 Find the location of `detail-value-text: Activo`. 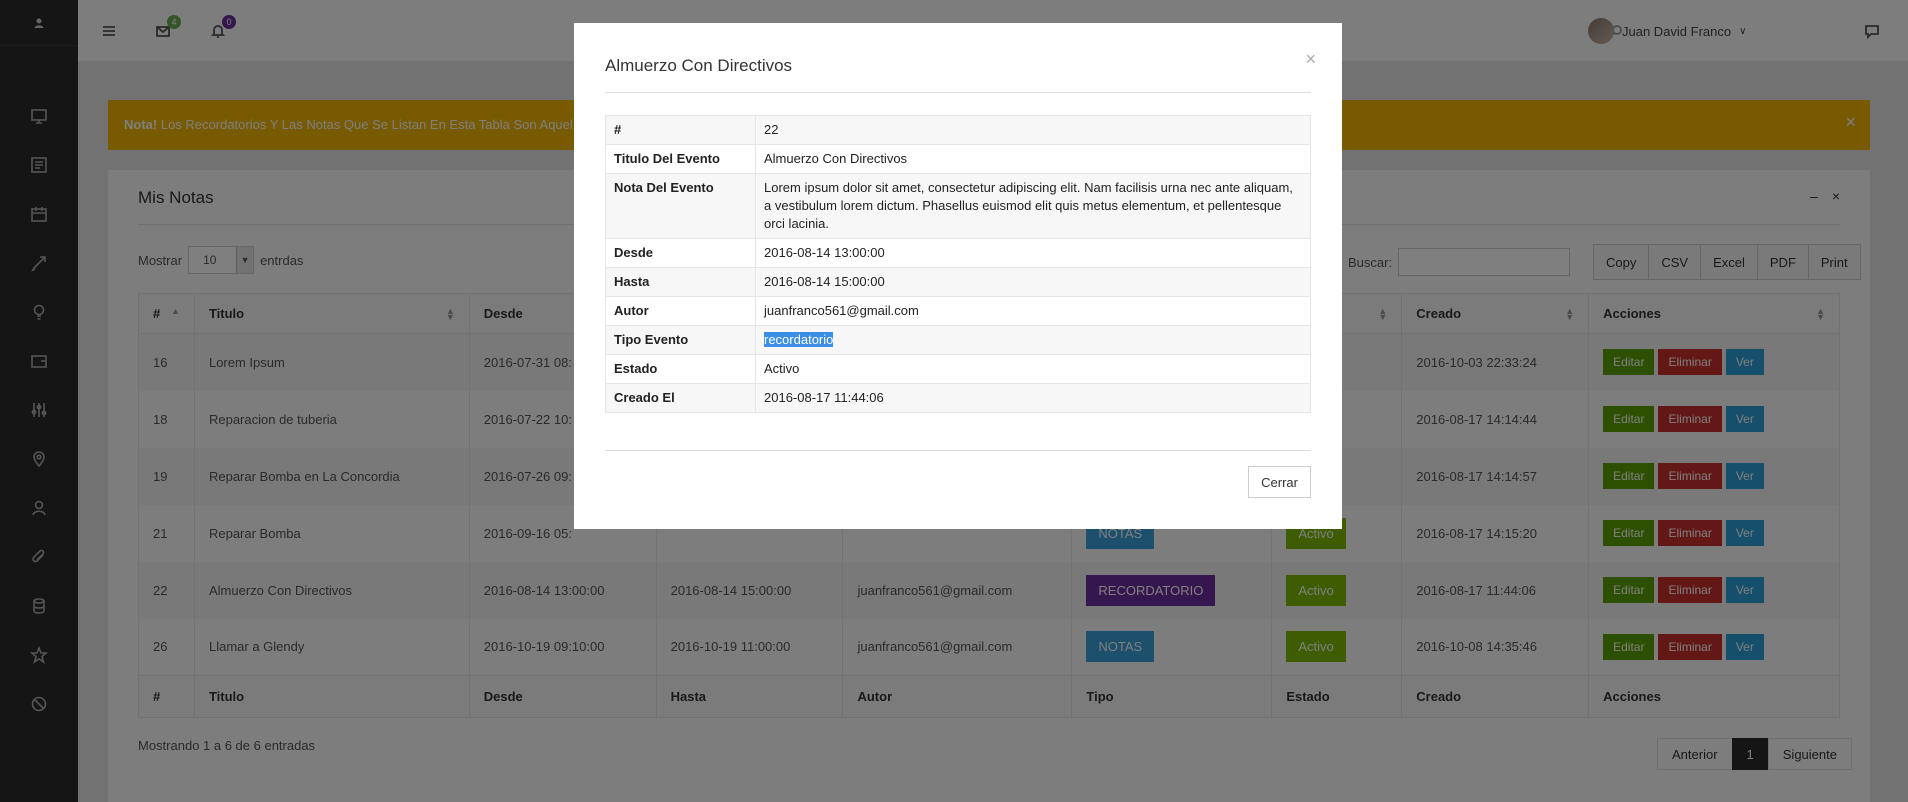

detail-value-text: Activo is located at coordinates (782, 368).